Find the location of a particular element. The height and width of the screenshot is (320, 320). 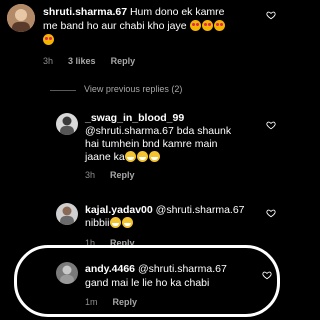

comment-text-line3 is located at coordinates (49, 40).